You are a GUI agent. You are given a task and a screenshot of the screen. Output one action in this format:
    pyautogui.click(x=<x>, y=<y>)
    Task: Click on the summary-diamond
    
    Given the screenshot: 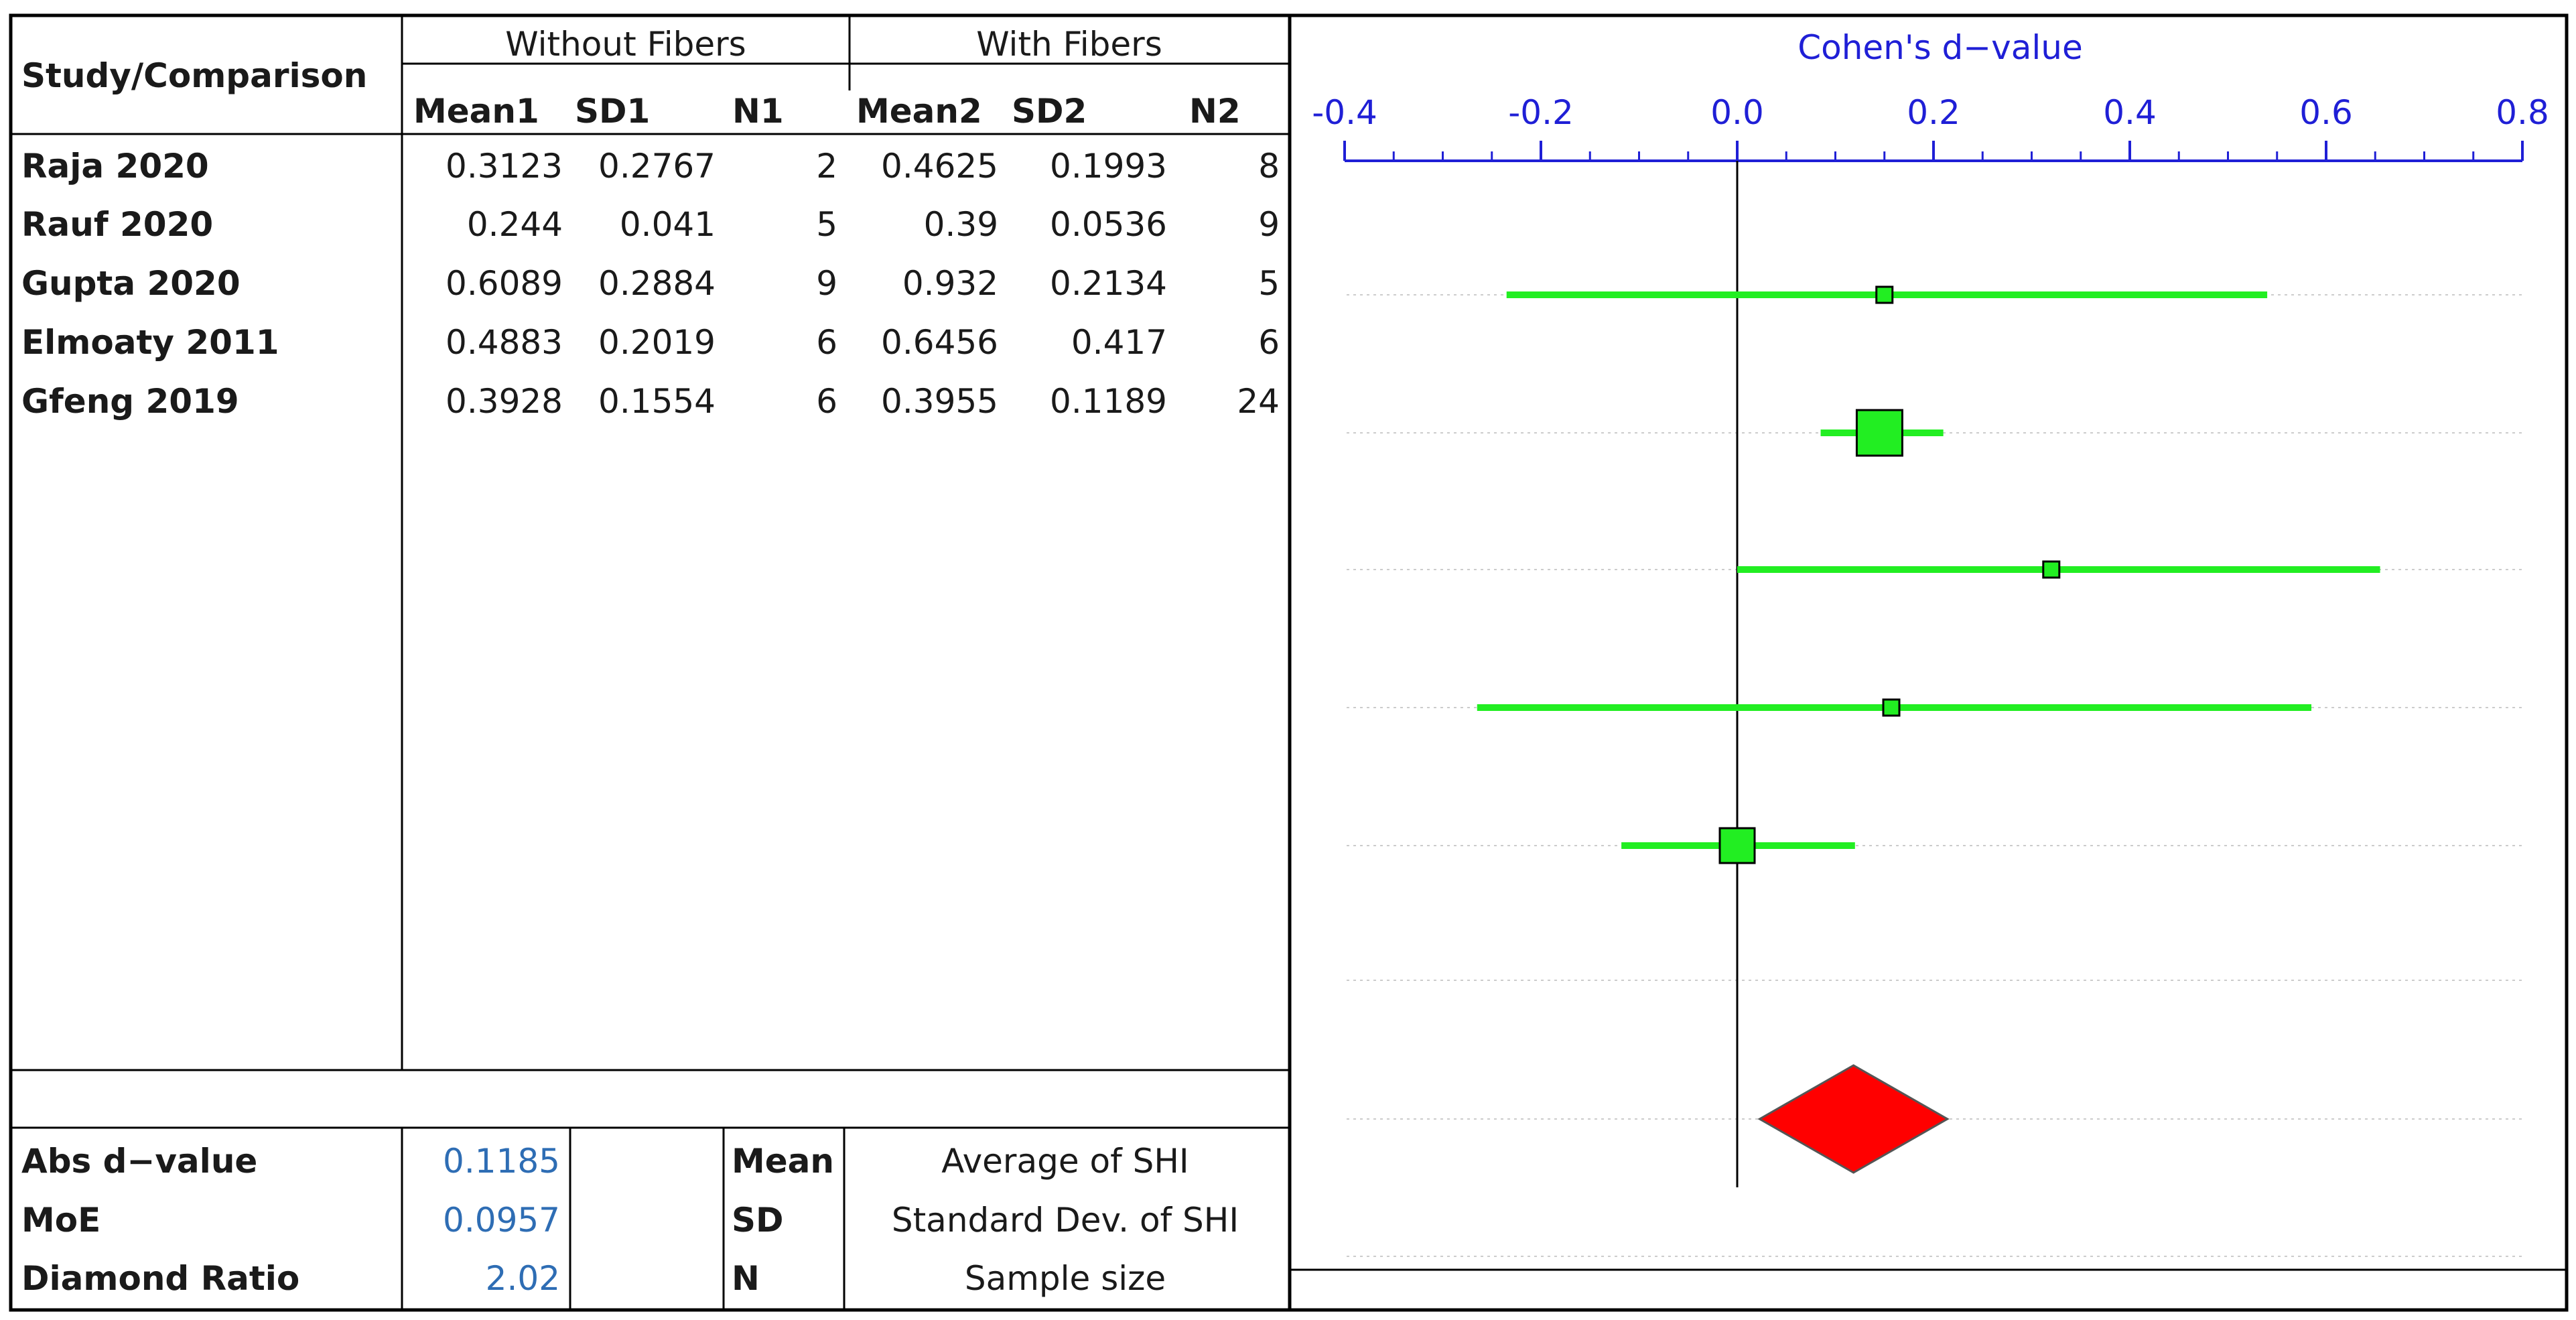 What is the action you would take?
    pyautogui.click(x=1853, y=1119)
    